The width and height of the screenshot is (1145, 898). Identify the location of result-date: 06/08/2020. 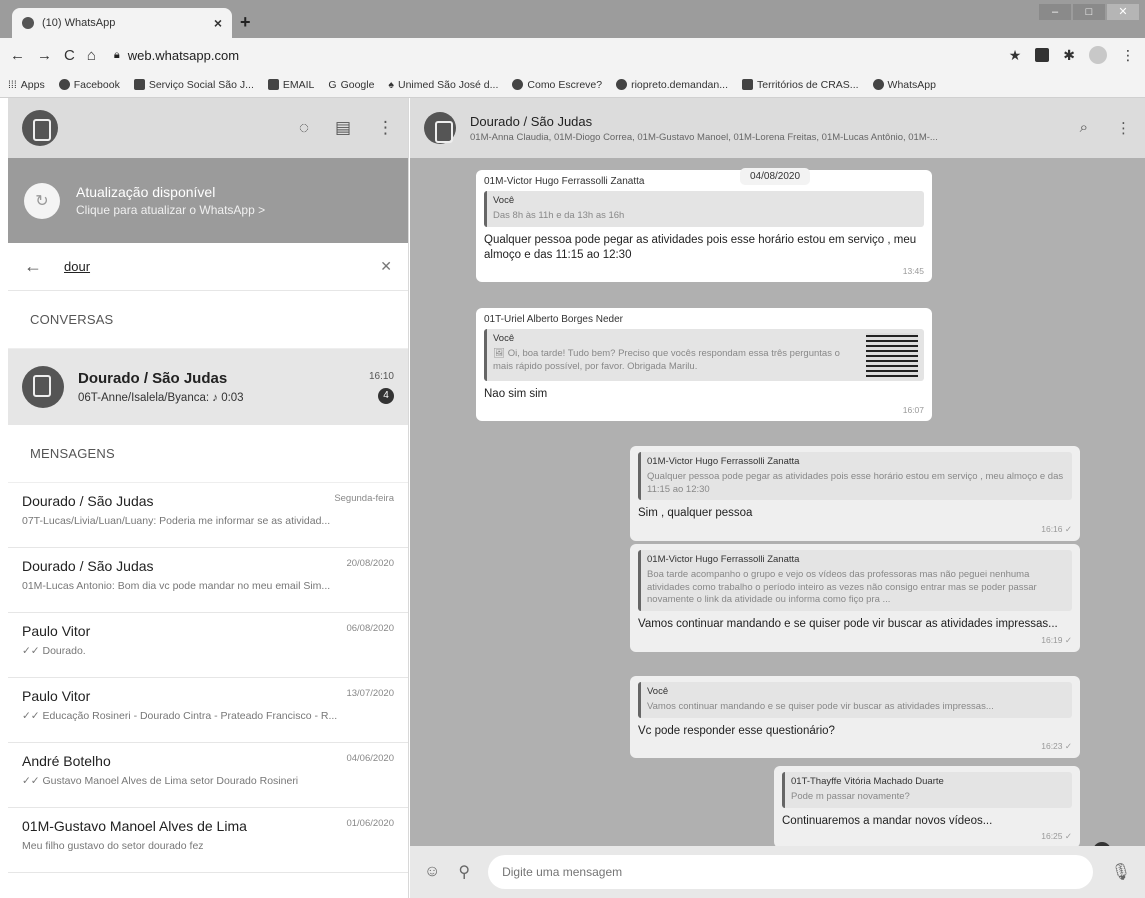
(370, 628).